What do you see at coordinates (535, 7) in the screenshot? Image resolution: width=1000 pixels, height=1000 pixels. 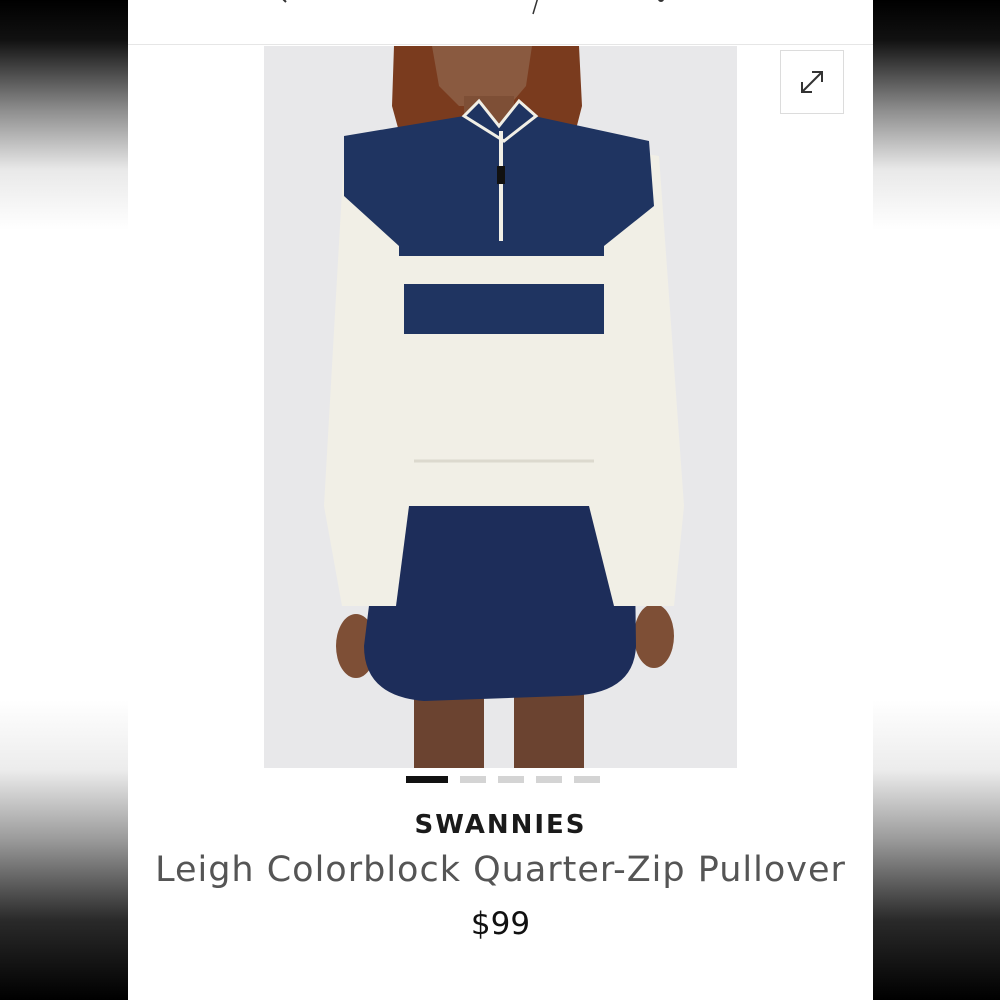 I see `logo-fragment-icon` at bounding box center [535, 7].